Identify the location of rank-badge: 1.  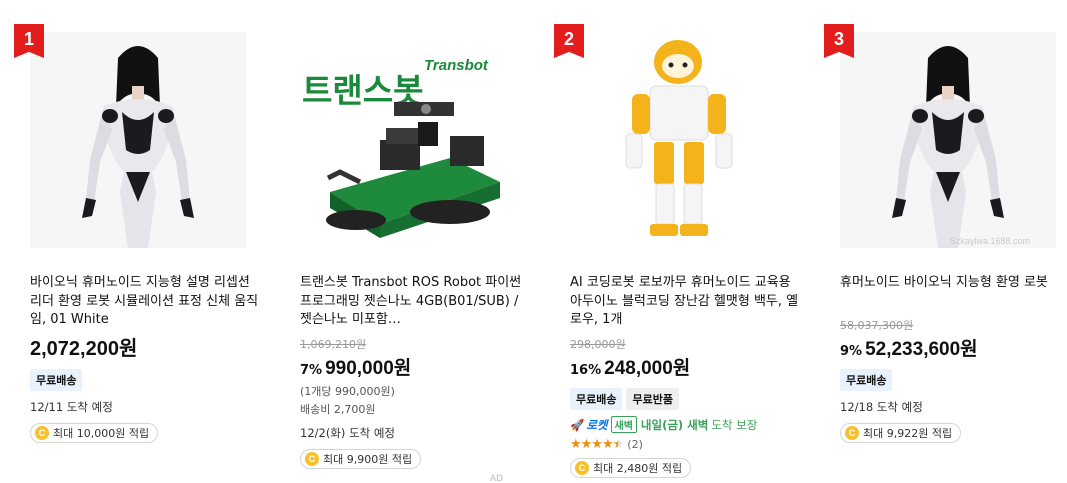
(29, 41).